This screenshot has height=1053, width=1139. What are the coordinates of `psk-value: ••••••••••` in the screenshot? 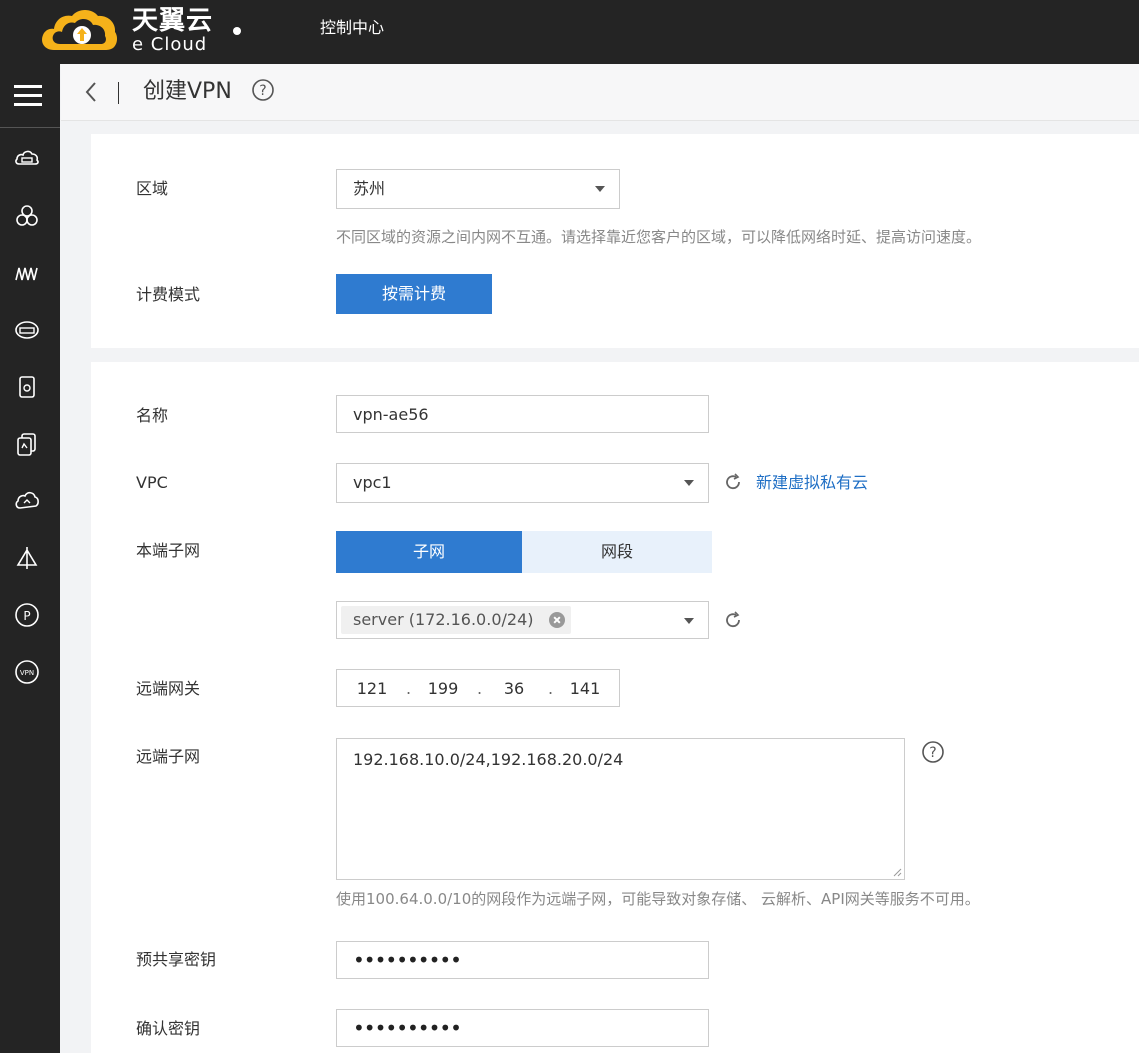 It's located at (407, 960).